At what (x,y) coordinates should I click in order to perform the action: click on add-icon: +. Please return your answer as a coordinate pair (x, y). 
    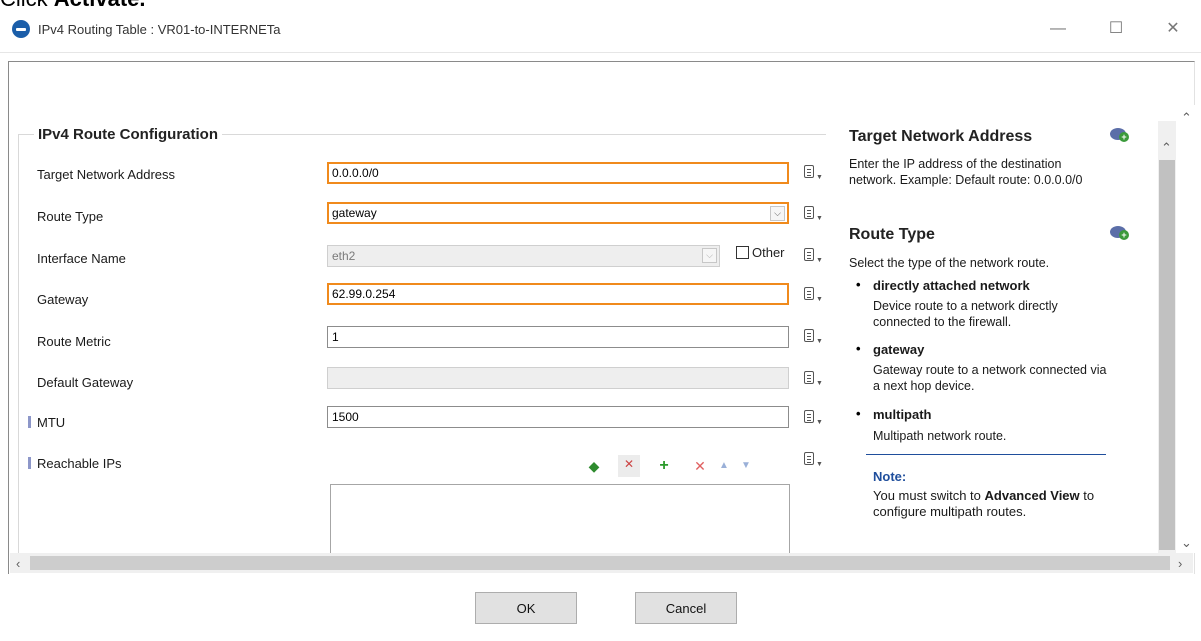
    Looking at the image, I should click on (664, 466).